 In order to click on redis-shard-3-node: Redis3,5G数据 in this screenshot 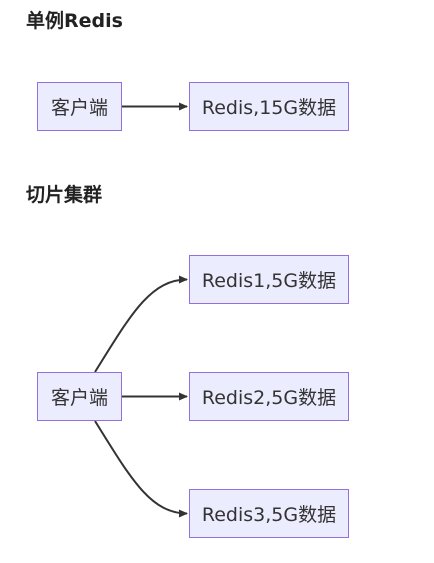, I will do `click(269, 513)`.